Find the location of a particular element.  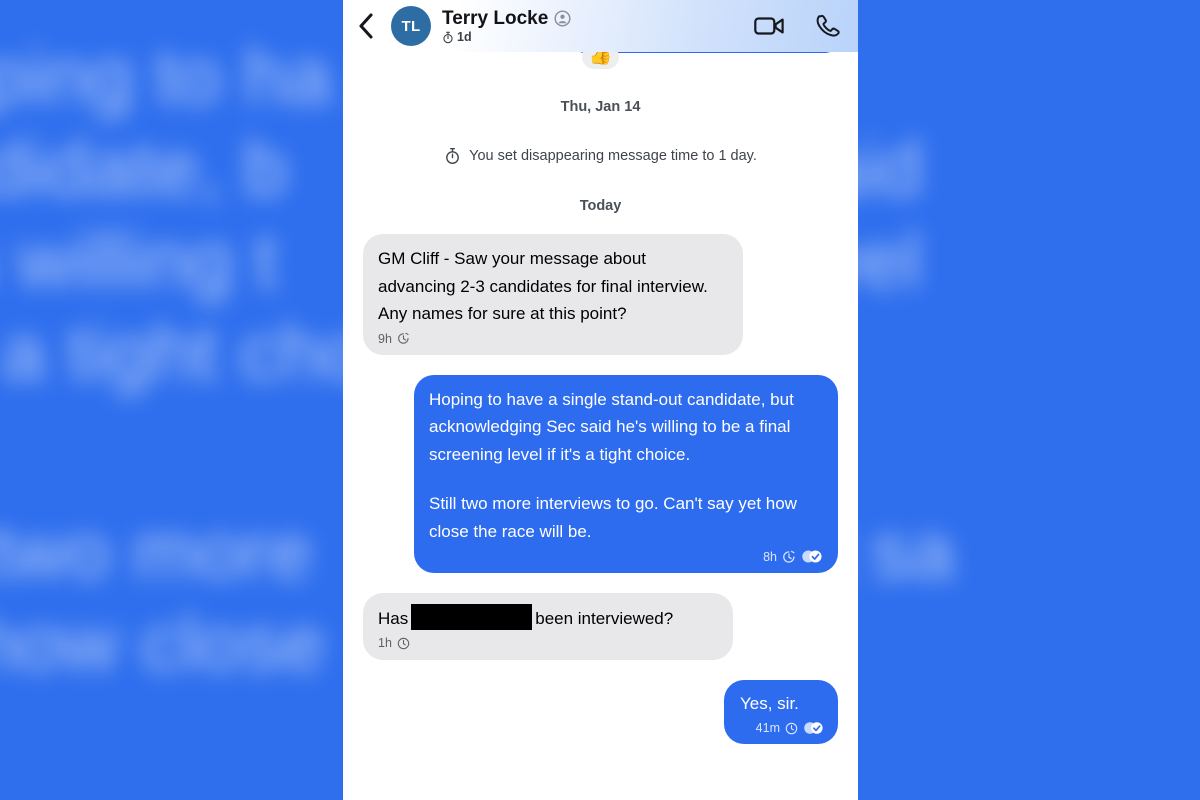

phone-icon is located at coordinates (828, 25).